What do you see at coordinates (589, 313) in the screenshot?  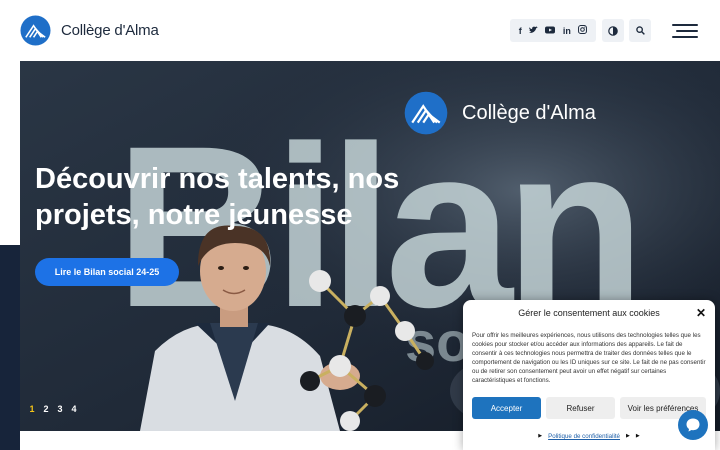 I see `cookie-dialog-title: Gérer le consentement aux cookies` at bounding box center [589, 313].